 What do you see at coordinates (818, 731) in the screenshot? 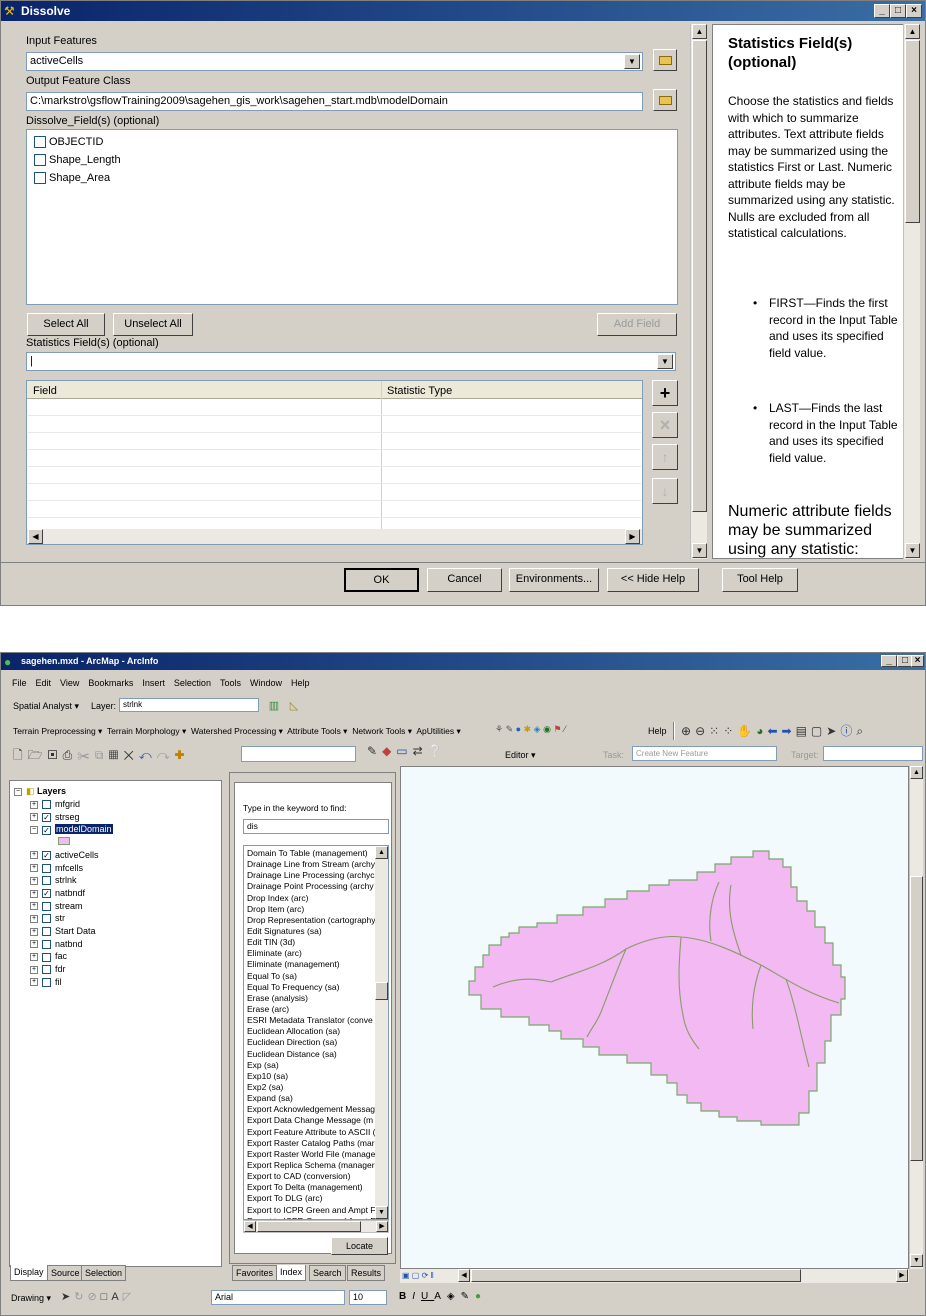
I see `clear-selection-icon: ▢` at bounding box center [818, 731].